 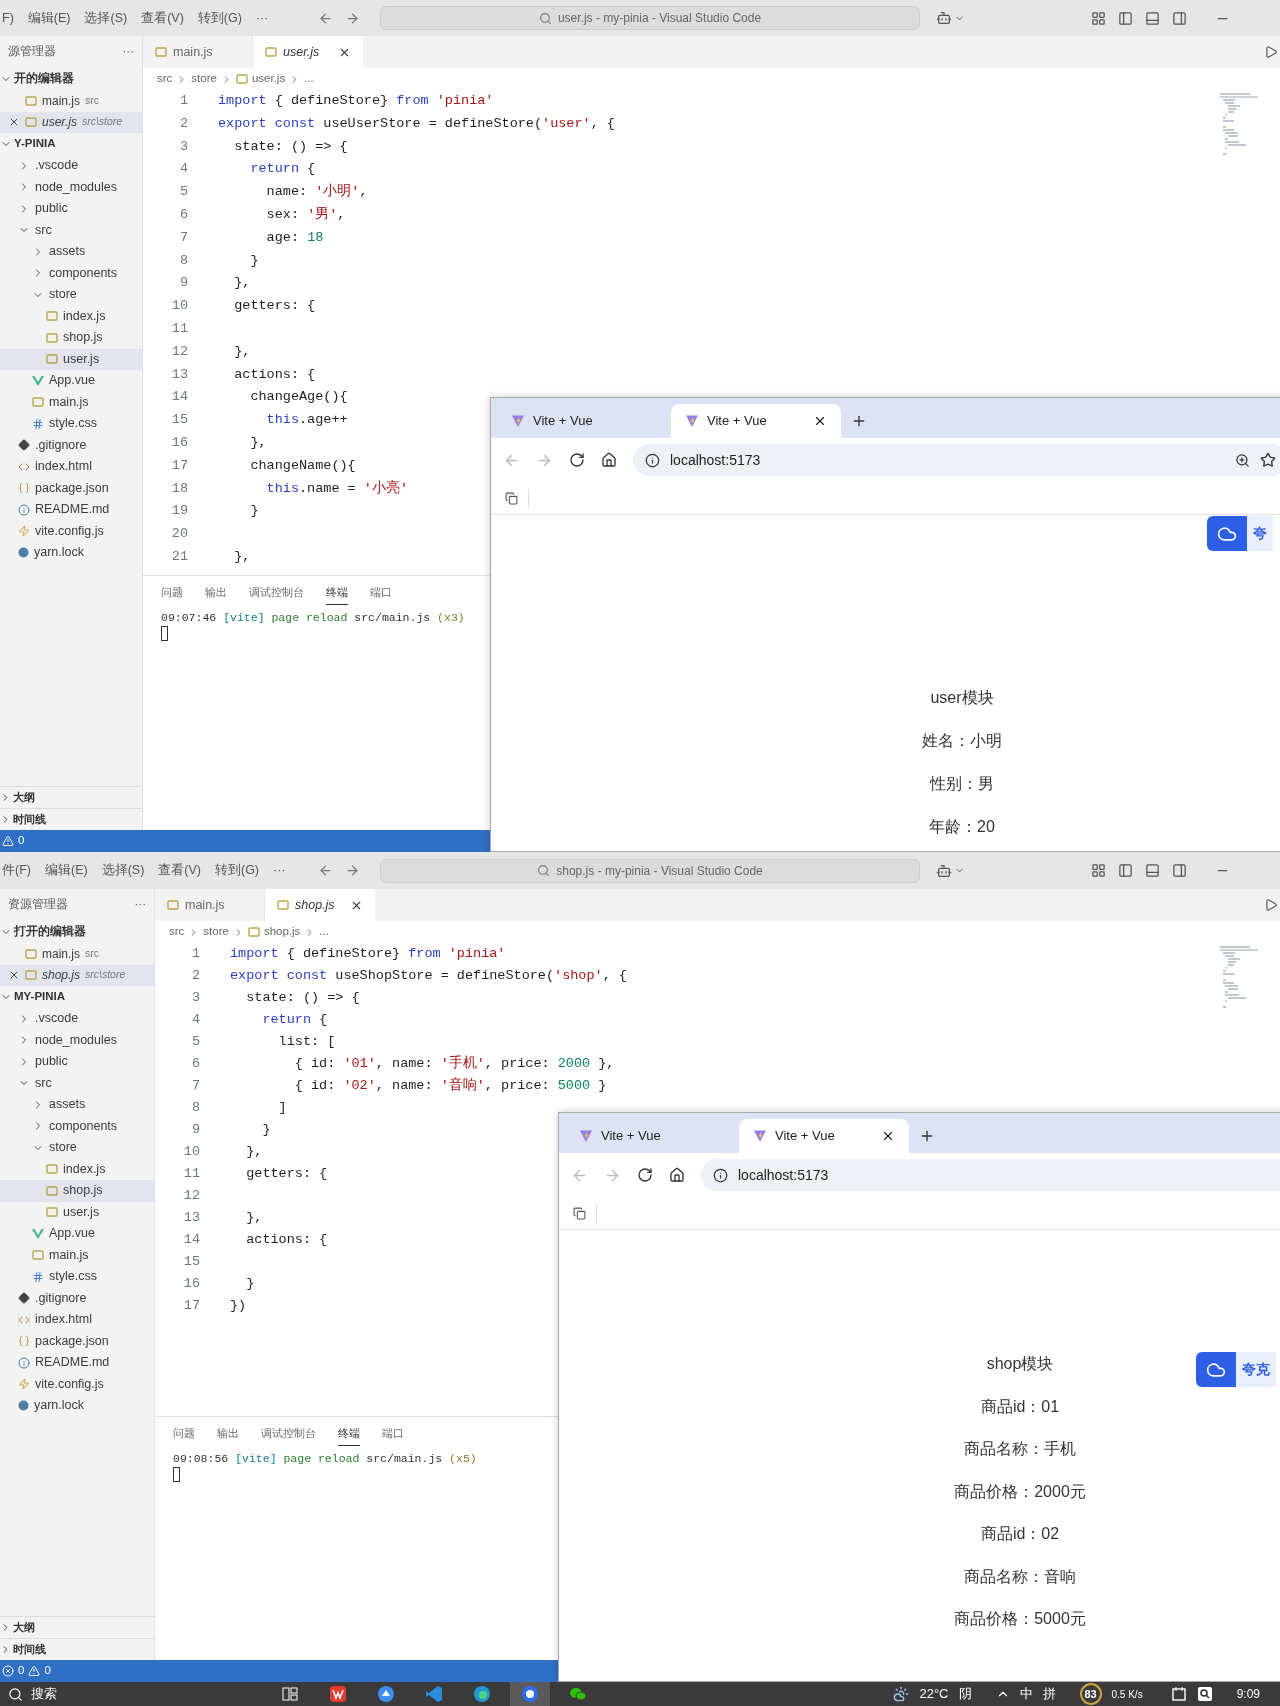 What do you see at coordinates (29, 819) in the screenshot?
I see `timeline-section: 时间线` at bounding box center [29, 819].